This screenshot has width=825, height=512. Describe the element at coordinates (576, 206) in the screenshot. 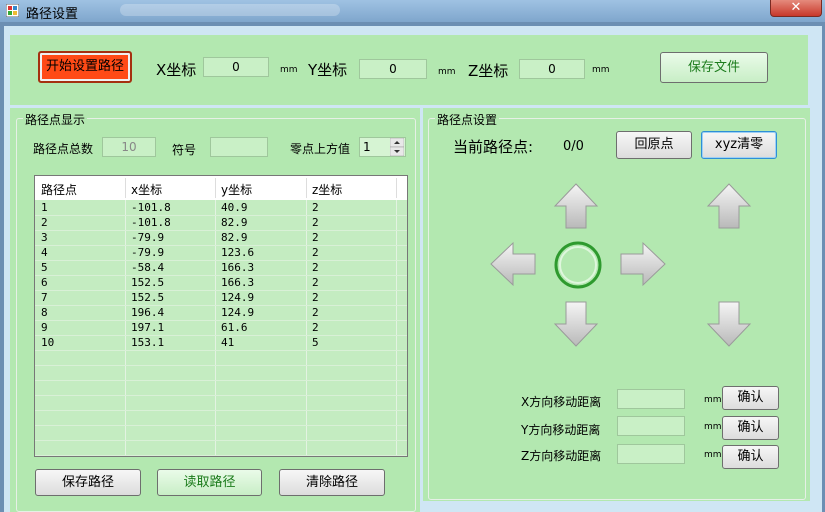

I see `arrow-up-icon` at that location.